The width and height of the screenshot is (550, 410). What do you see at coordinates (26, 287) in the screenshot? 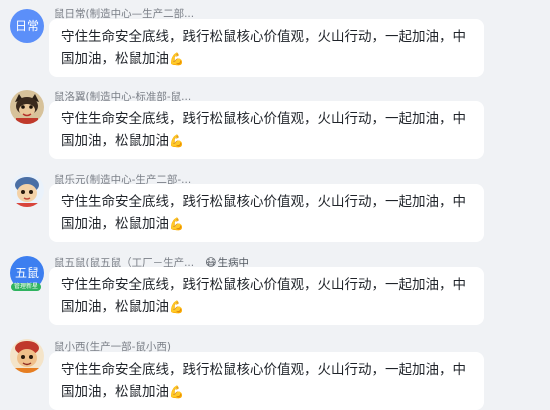
I see `avatar-badge: 管理新星` at bounding box center [26, 287].